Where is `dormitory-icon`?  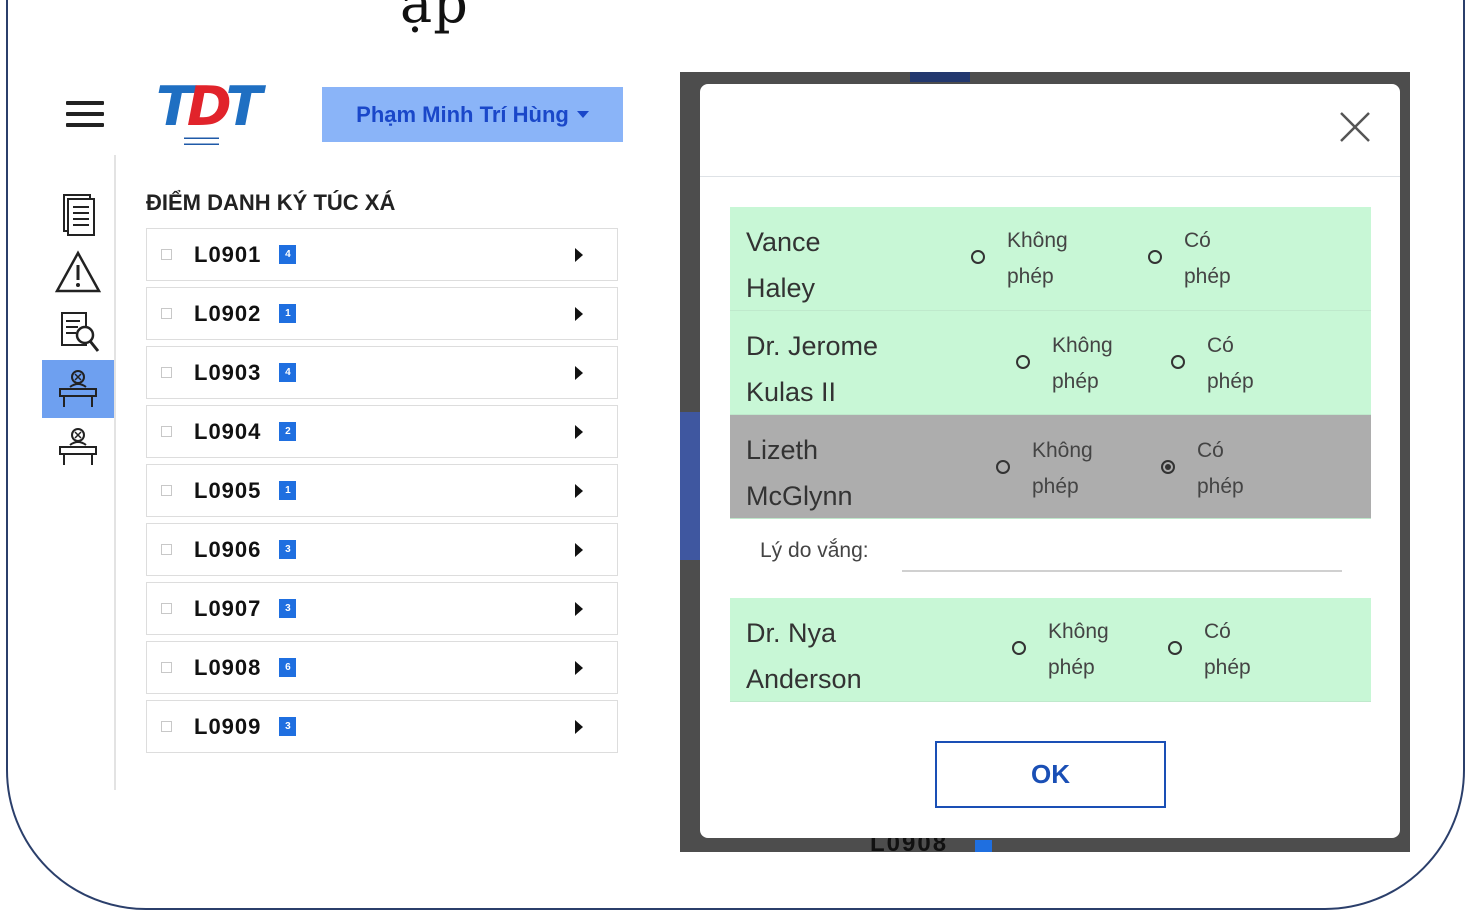 dormitory-icon is located at coordinates (78, 447).